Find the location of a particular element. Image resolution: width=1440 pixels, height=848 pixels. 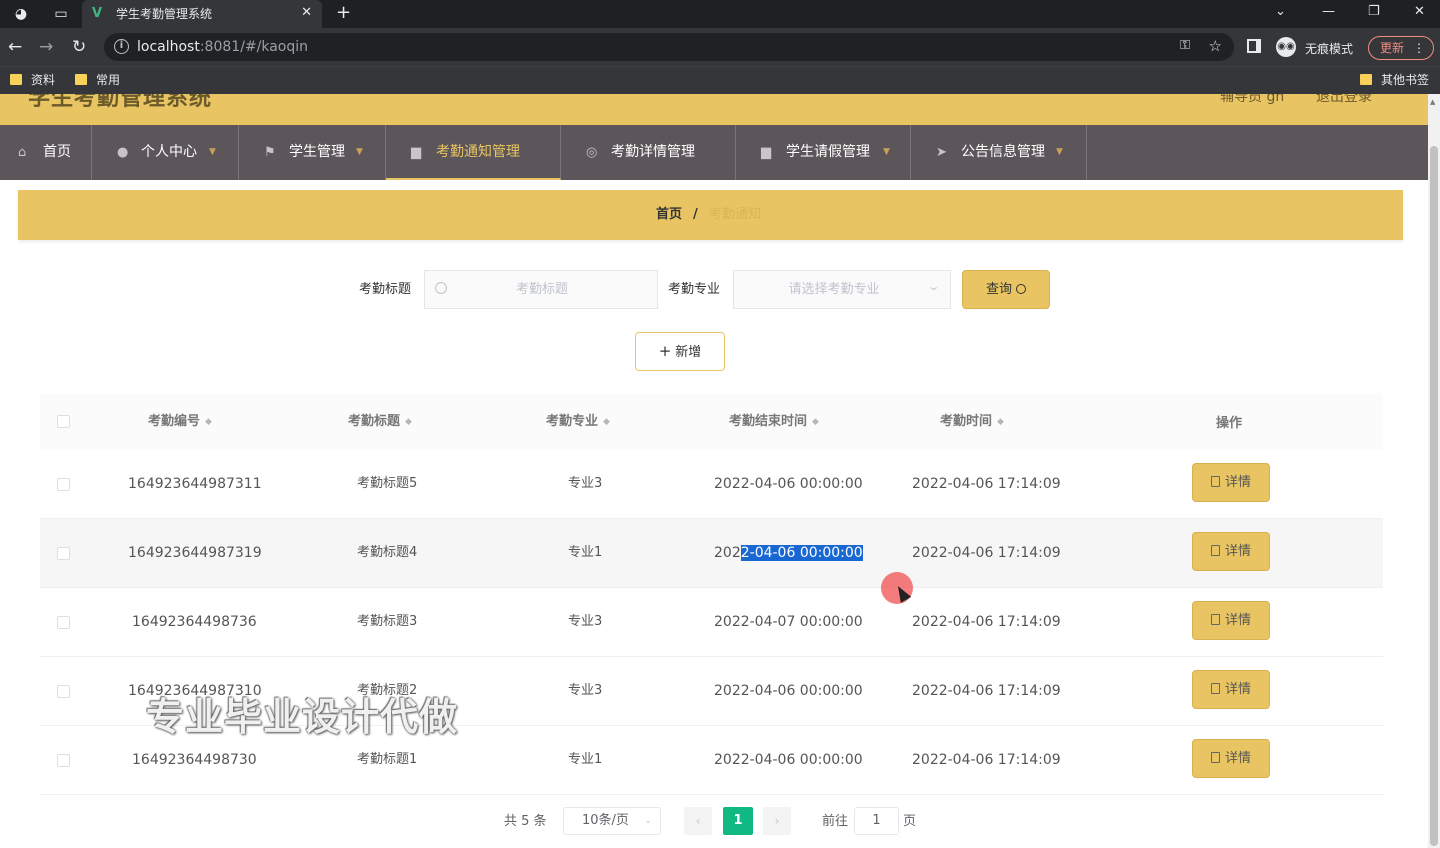

column-header-actions: 操作 is located at coordinates (1229, 423).